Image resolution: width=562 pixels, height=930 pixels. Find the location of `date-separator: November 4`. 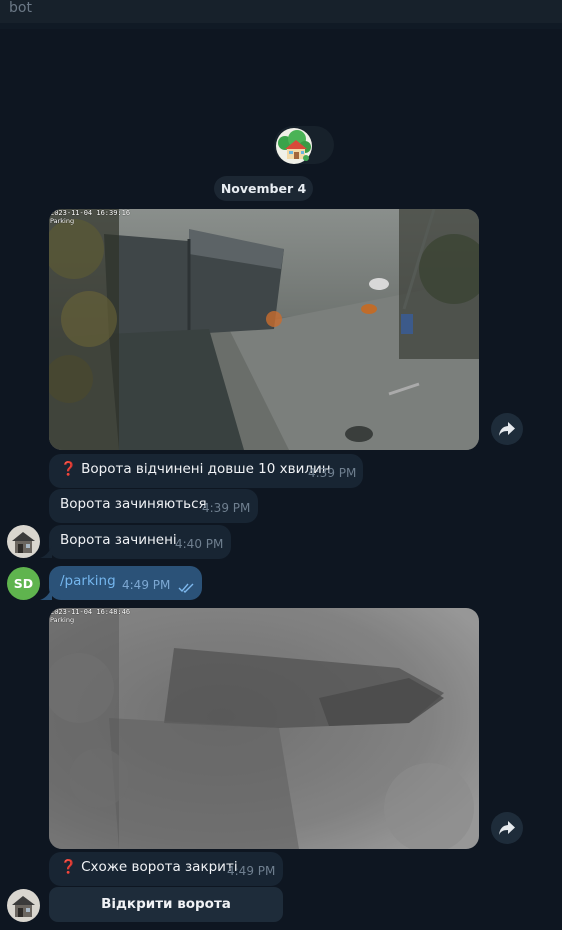

date-separator: November 4 is located at coordinates (263, 188).